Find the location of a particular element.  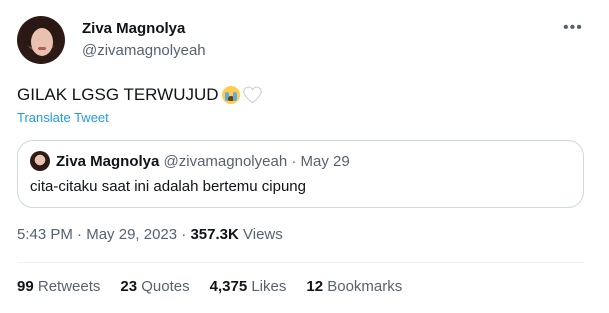

quoted-tweet-header: Ziva Magnolya @zivamagnolyeah · May 29 is located at coordinates (203, 161).